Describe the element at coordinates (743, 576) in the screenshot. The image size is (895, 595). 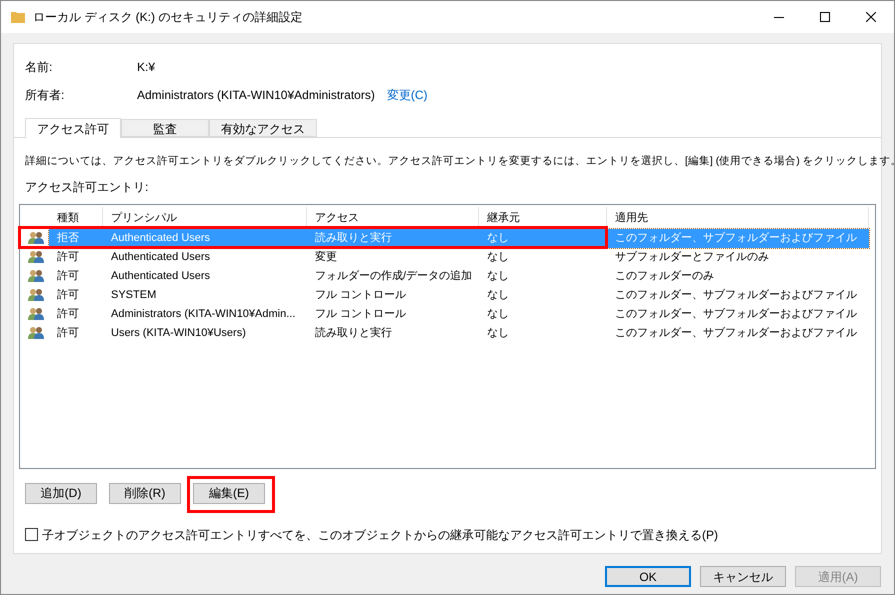
I see `dialog-button: キャンセル` at that location.